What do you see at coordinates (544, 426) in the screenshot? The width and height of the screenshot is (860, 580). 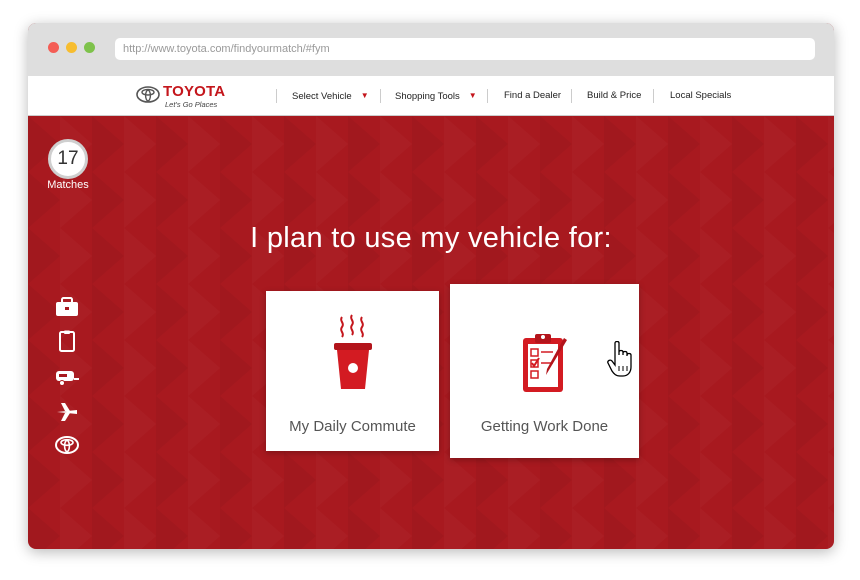 I see `option-label: Getting Work Done` at bounding box center [544, 426].